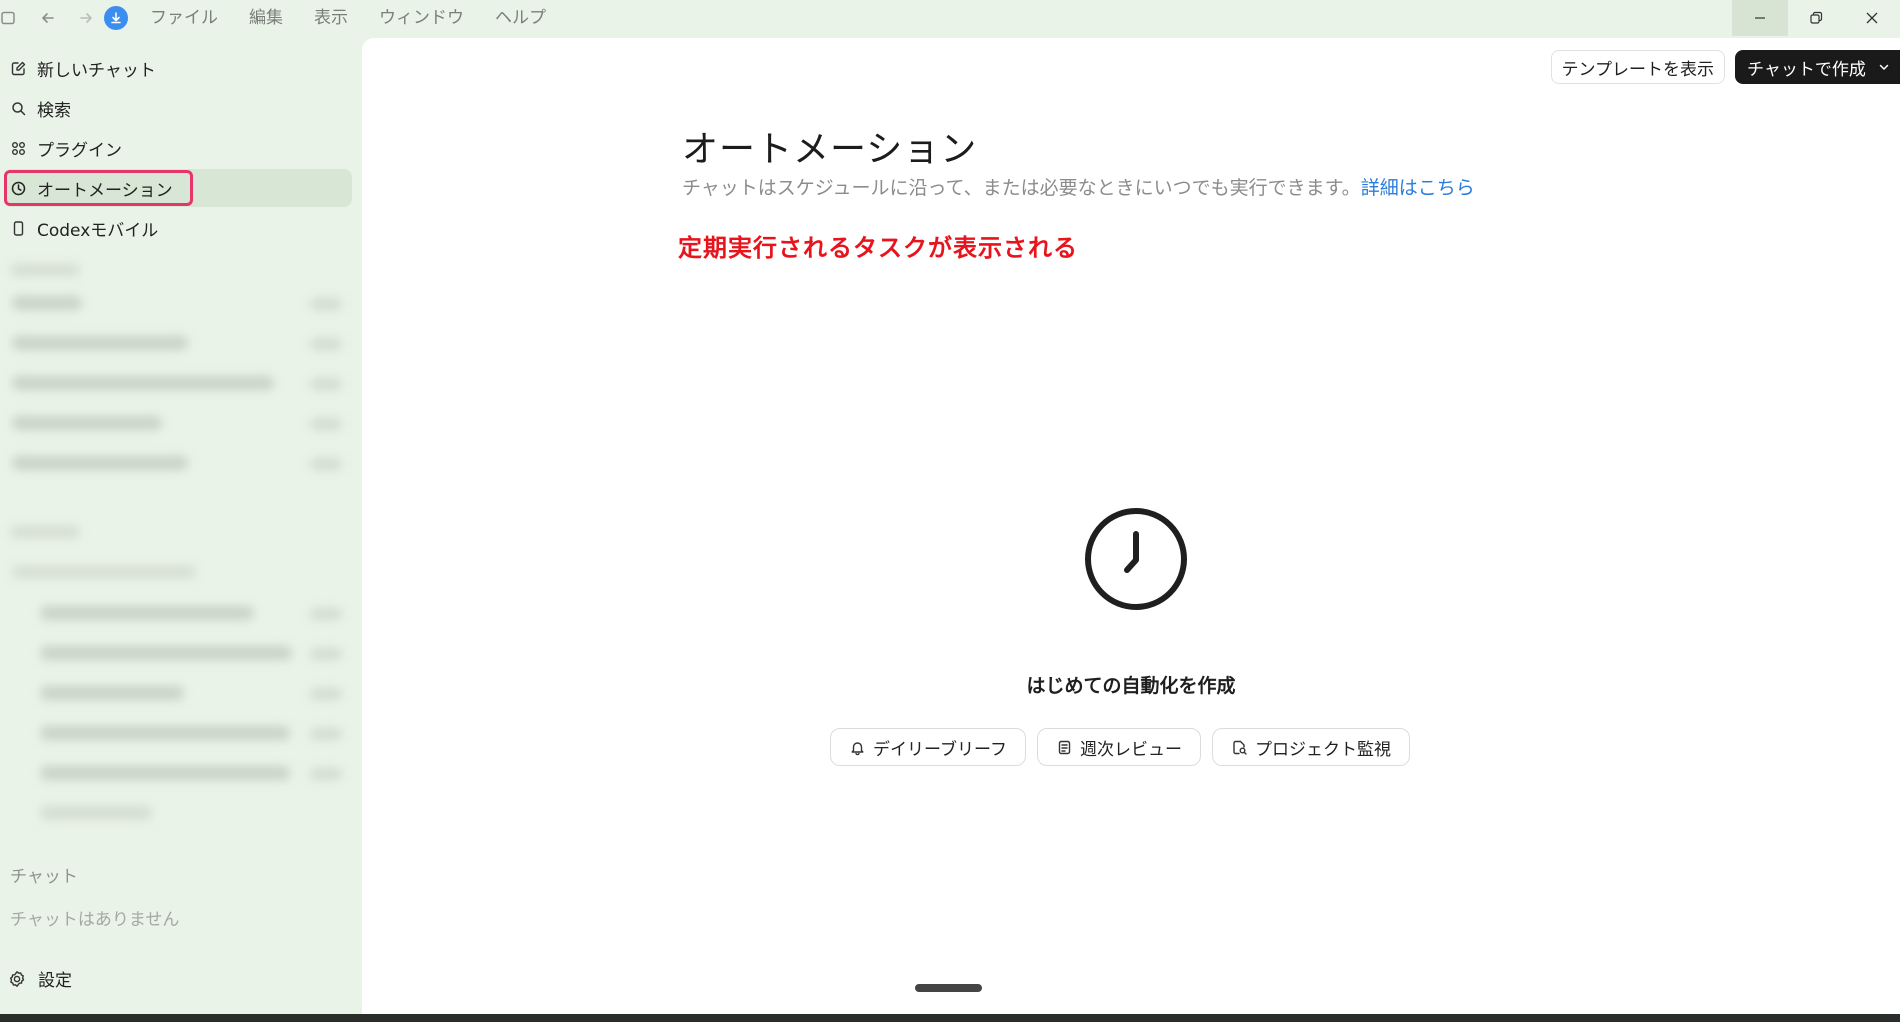 The width and height of the screenshot is (1900, 1022). I want to click on chip-project-monitor: プロジェクト監視, so click(1310, 747).